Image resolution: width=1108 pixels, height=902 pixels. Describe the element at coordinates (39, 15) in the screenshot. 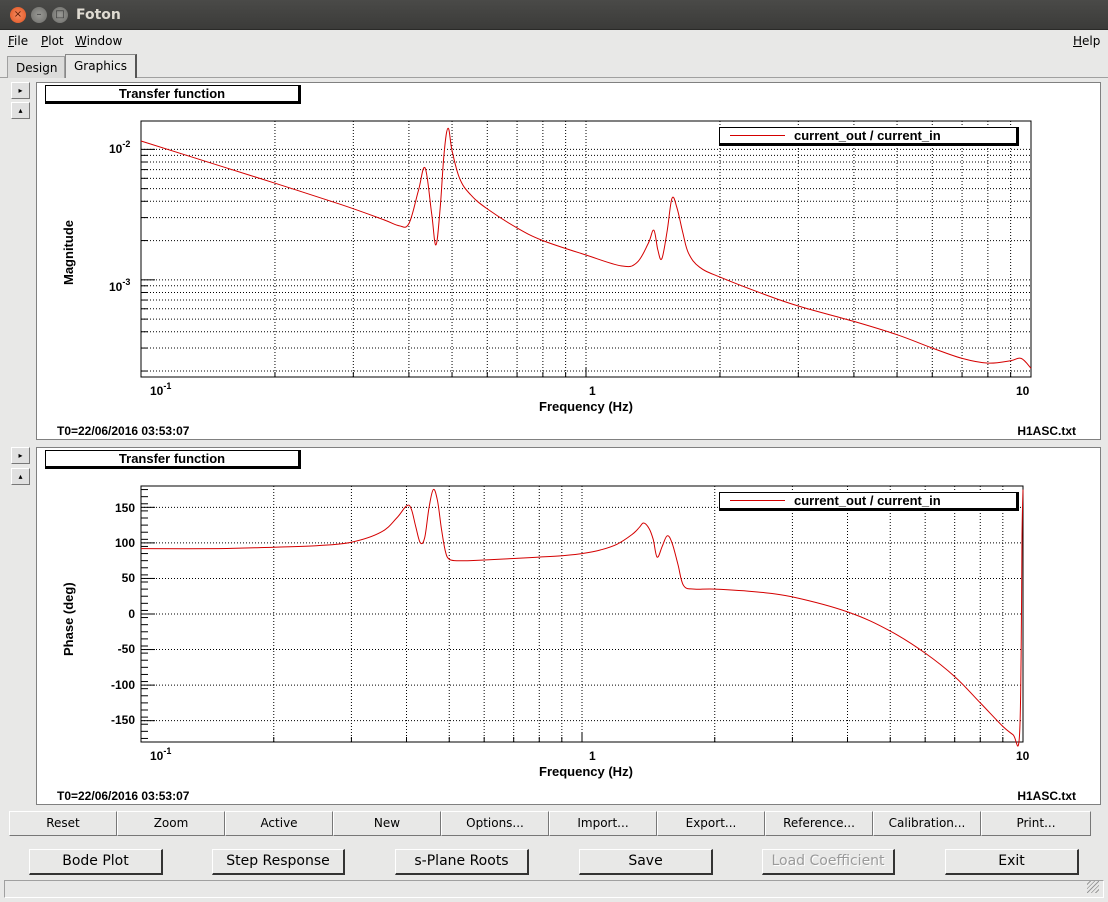

I see `minimize-icon: –` at that location.